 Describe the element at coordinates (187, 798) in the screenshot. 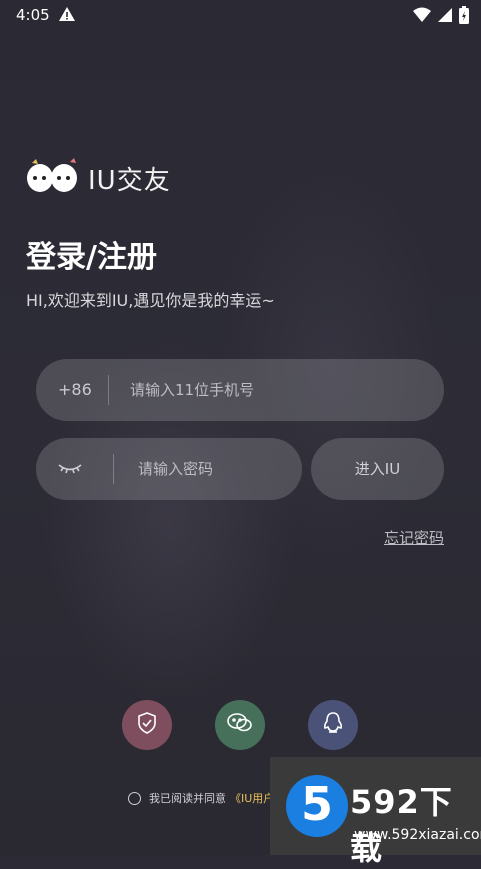

I see `agreement-text: 我已阅读并同意` at that location.